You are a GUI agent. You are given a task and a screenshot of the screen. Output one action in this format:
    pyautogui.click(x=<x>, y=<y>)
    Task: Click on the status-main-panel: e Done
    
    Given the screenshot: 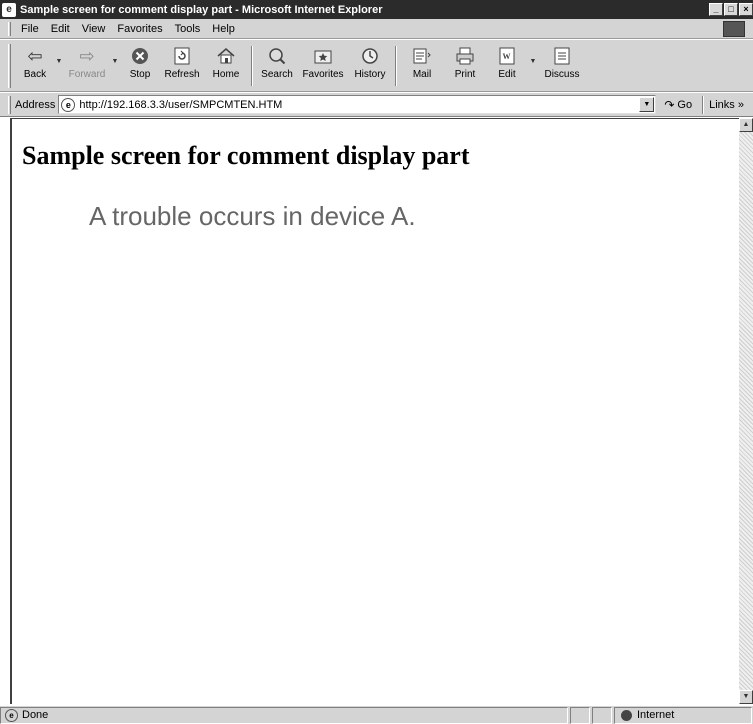 What is the action you would take?
    pyautogui.click(x=284, y=715)
    